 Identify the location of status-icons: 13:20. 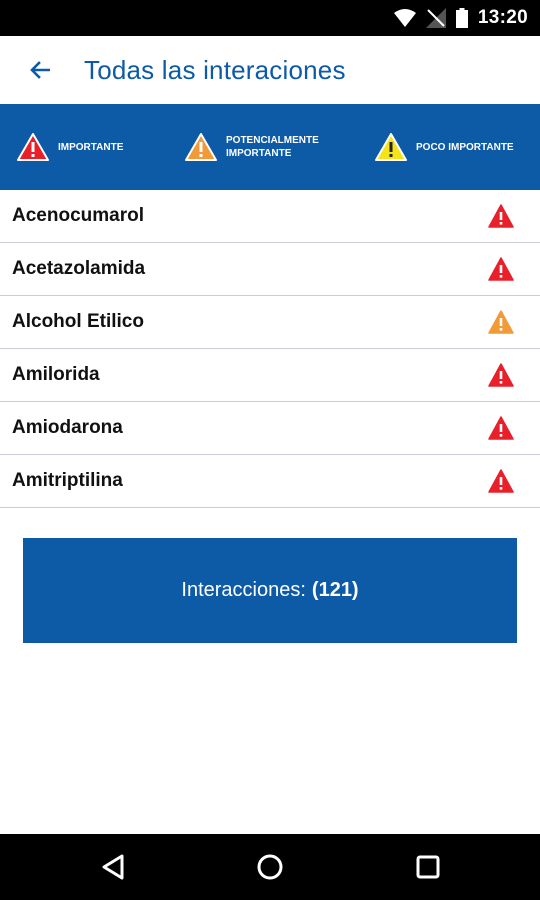
(460, 18).